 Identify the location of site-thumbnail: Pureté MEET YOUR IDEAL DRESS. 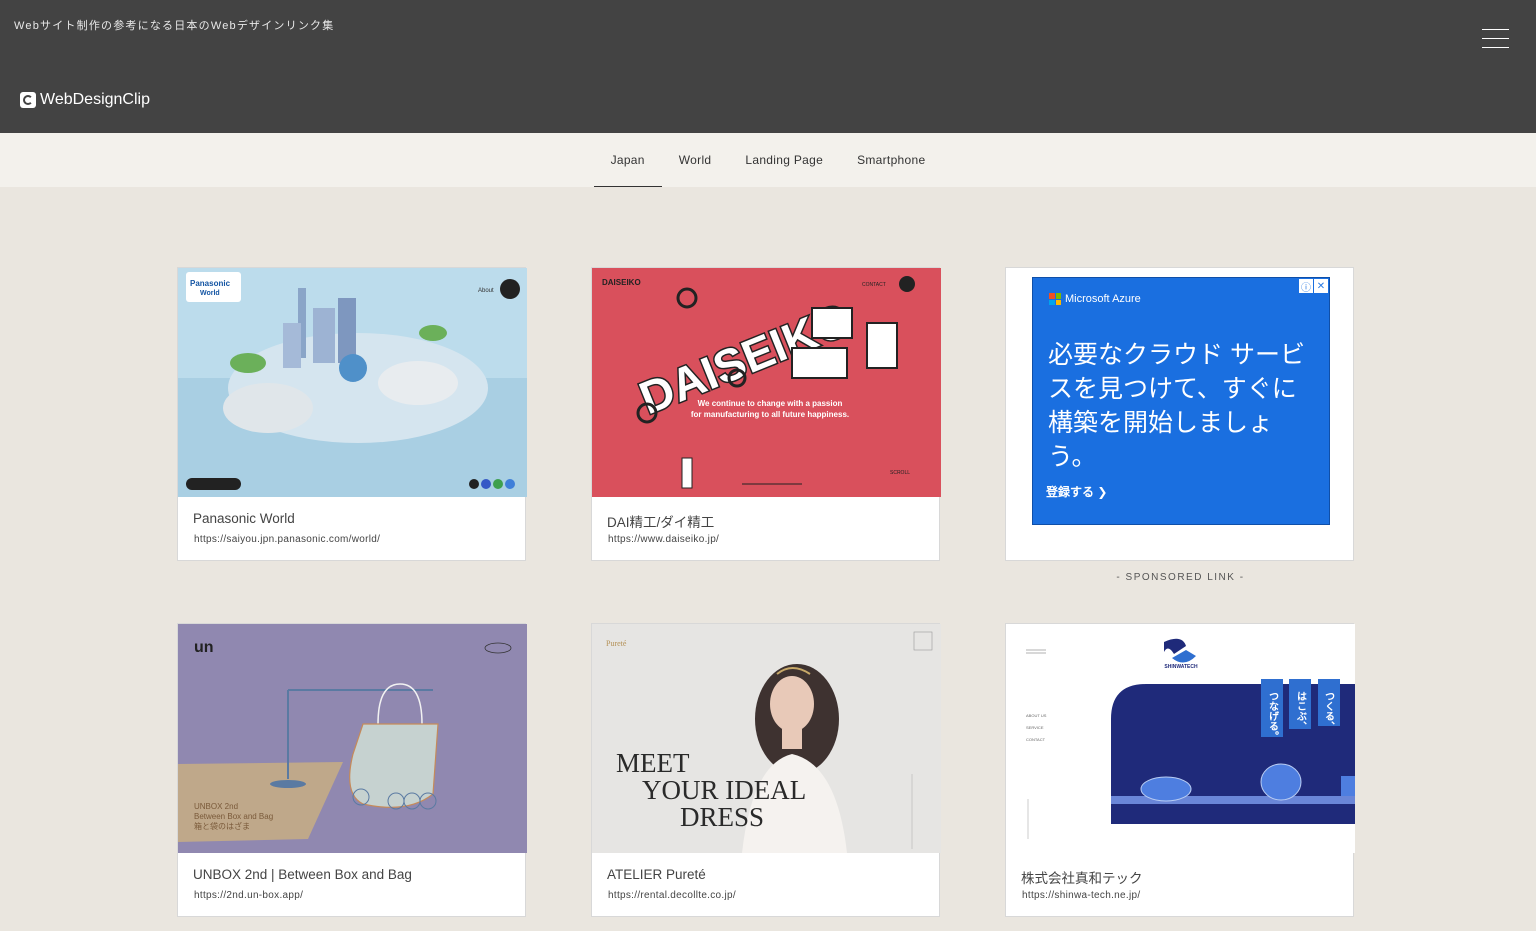
(766, 738).